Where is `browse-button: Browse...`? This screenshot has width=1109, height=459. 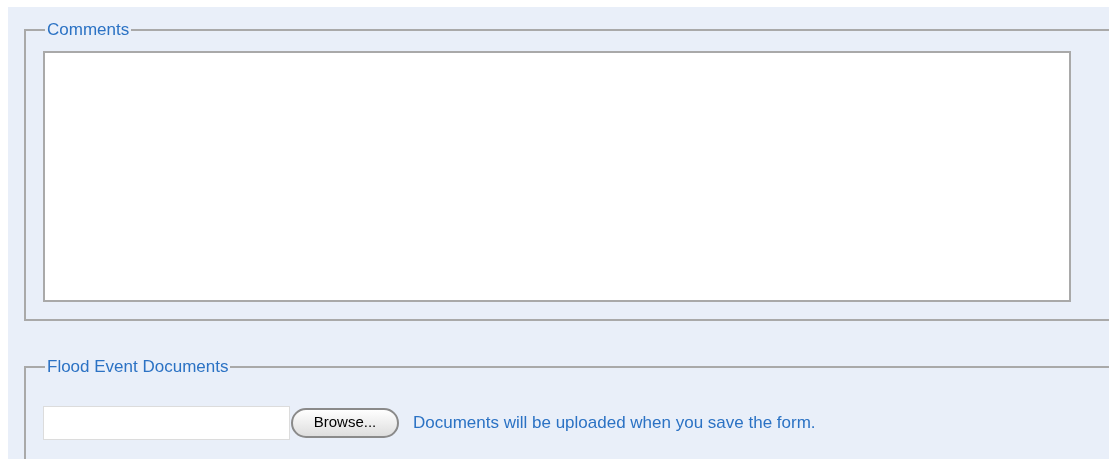
browse-button: Browse... is located at coordinates (345, 422).